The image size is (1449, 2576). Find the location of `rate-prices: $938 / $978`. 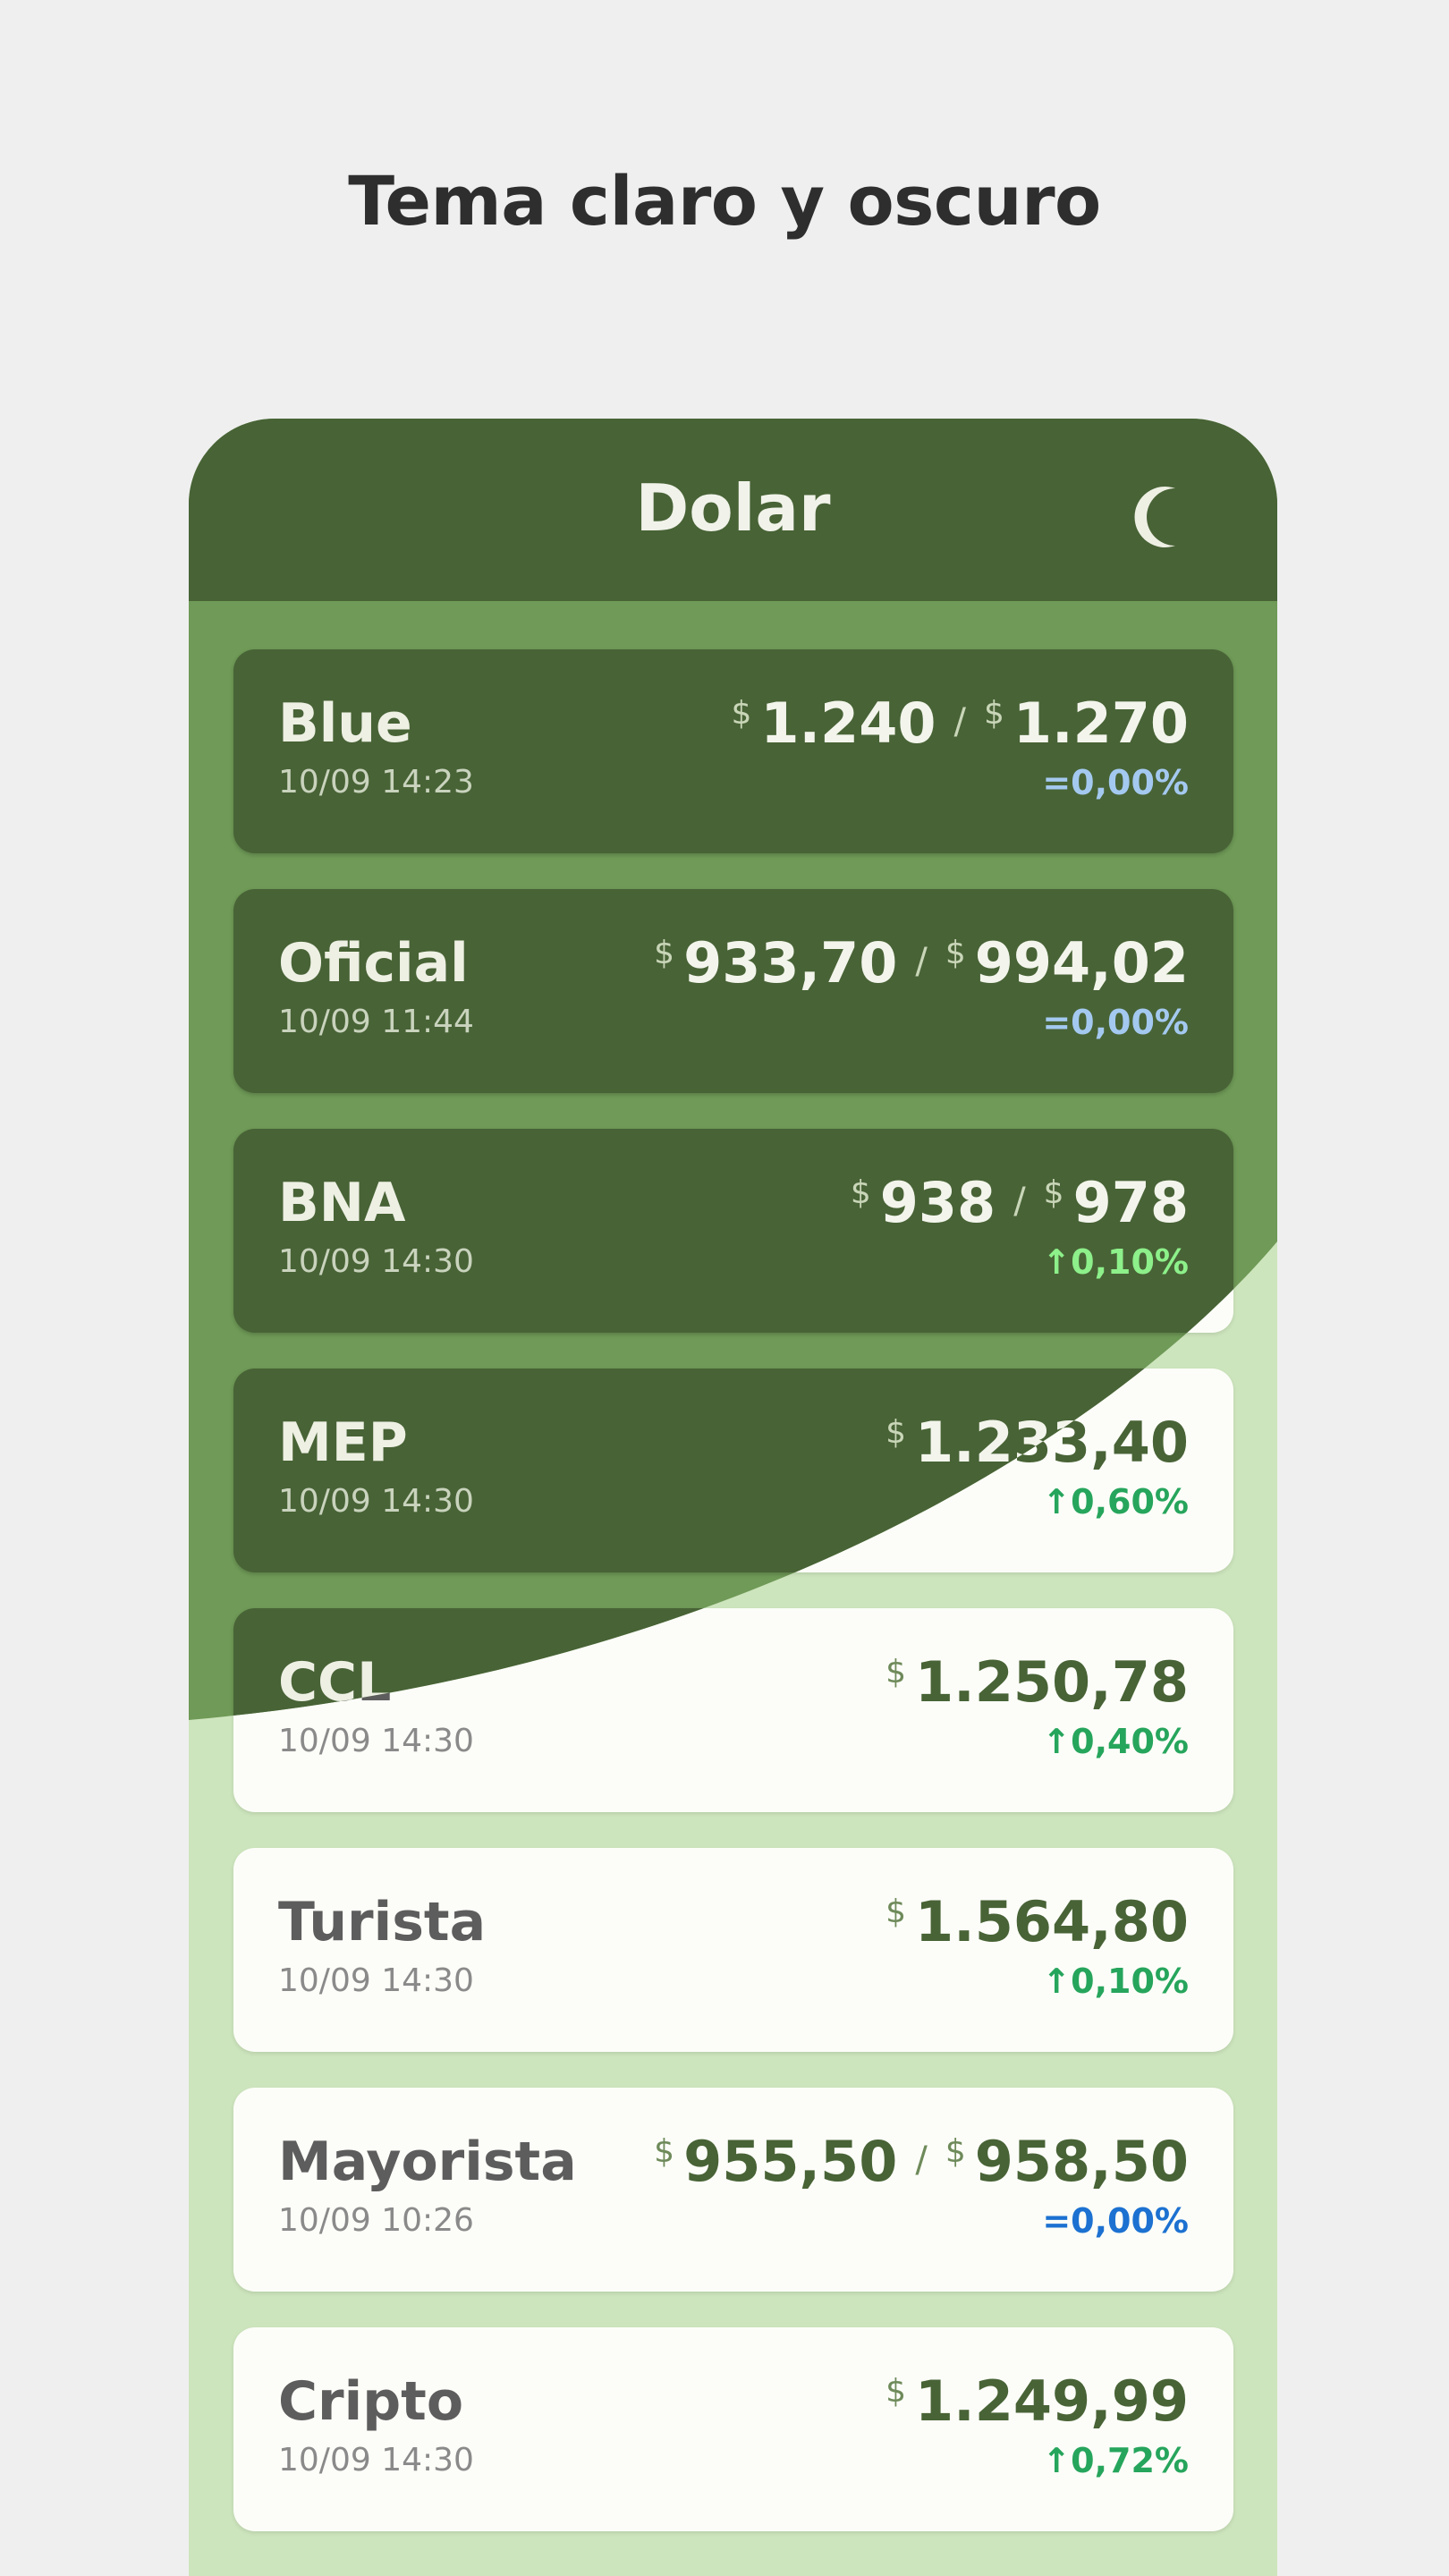

rate-prices: $938 / $978 is located at coordinates (1020, 1203).